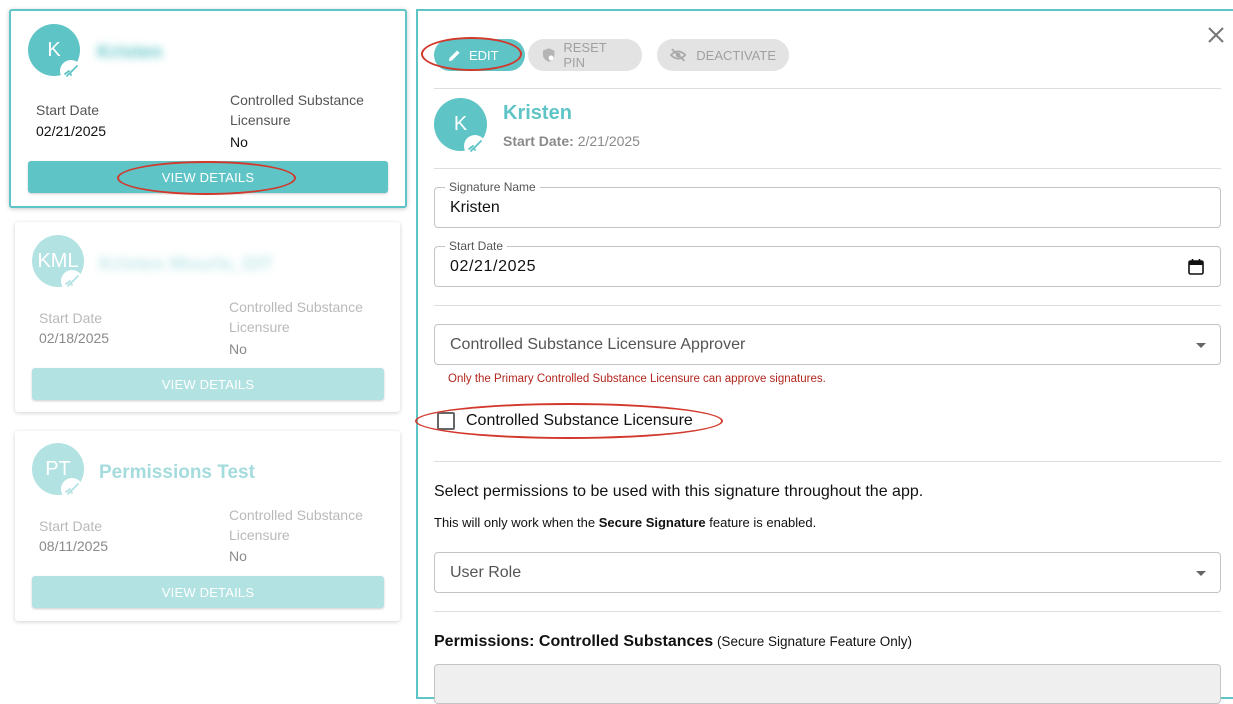 The height and width of the screenshot is (704, 1233). Describe the element at coordinates (454, 55) in the screenshot. I see `pencil-icon` at that location.